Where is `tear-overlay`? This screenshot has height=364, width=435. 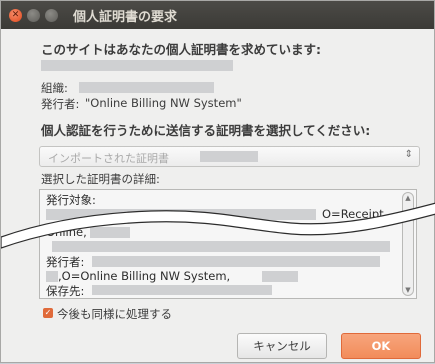 tear-overlay is located at coordinates (218, 225).